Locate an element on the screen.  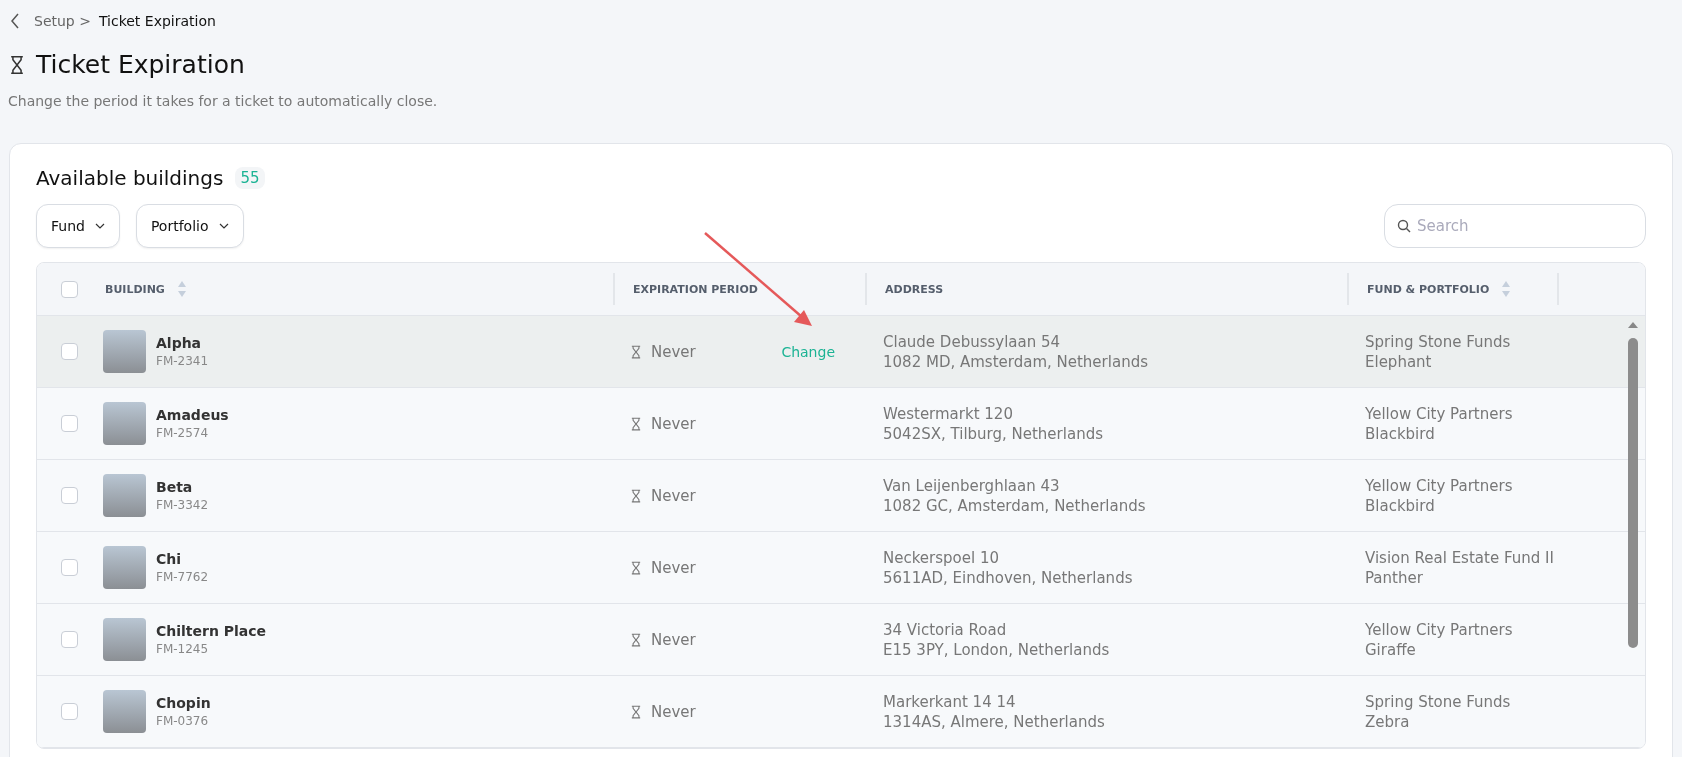
building-name: Chopin is located at coordinates (183, 703).